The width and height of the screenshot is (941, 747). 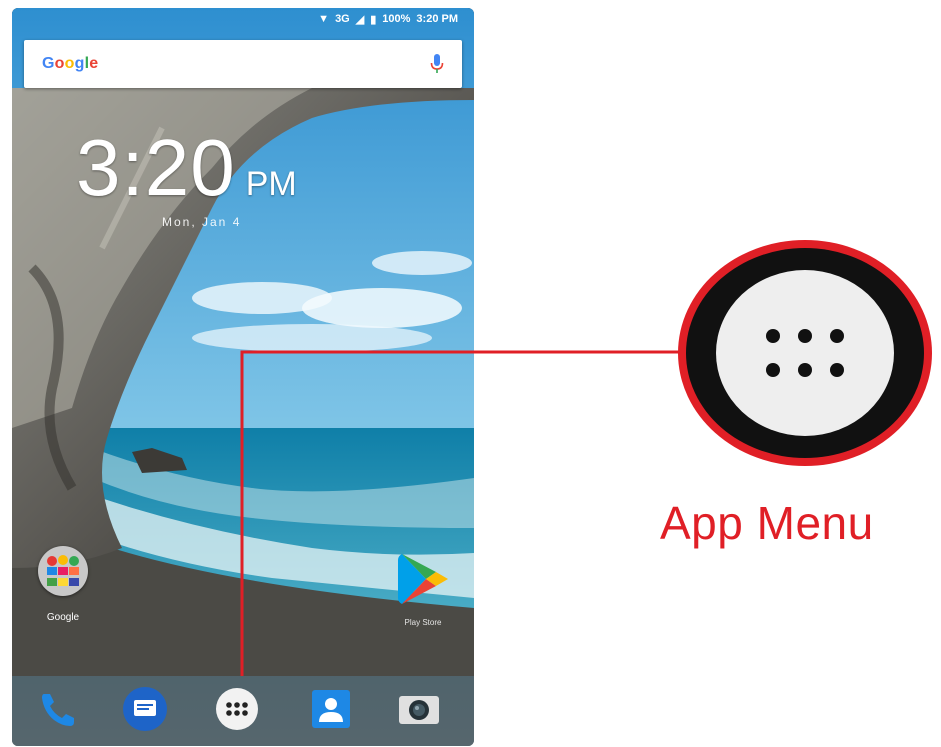 I want to click on phone-icon, so click(x=57, y=709).